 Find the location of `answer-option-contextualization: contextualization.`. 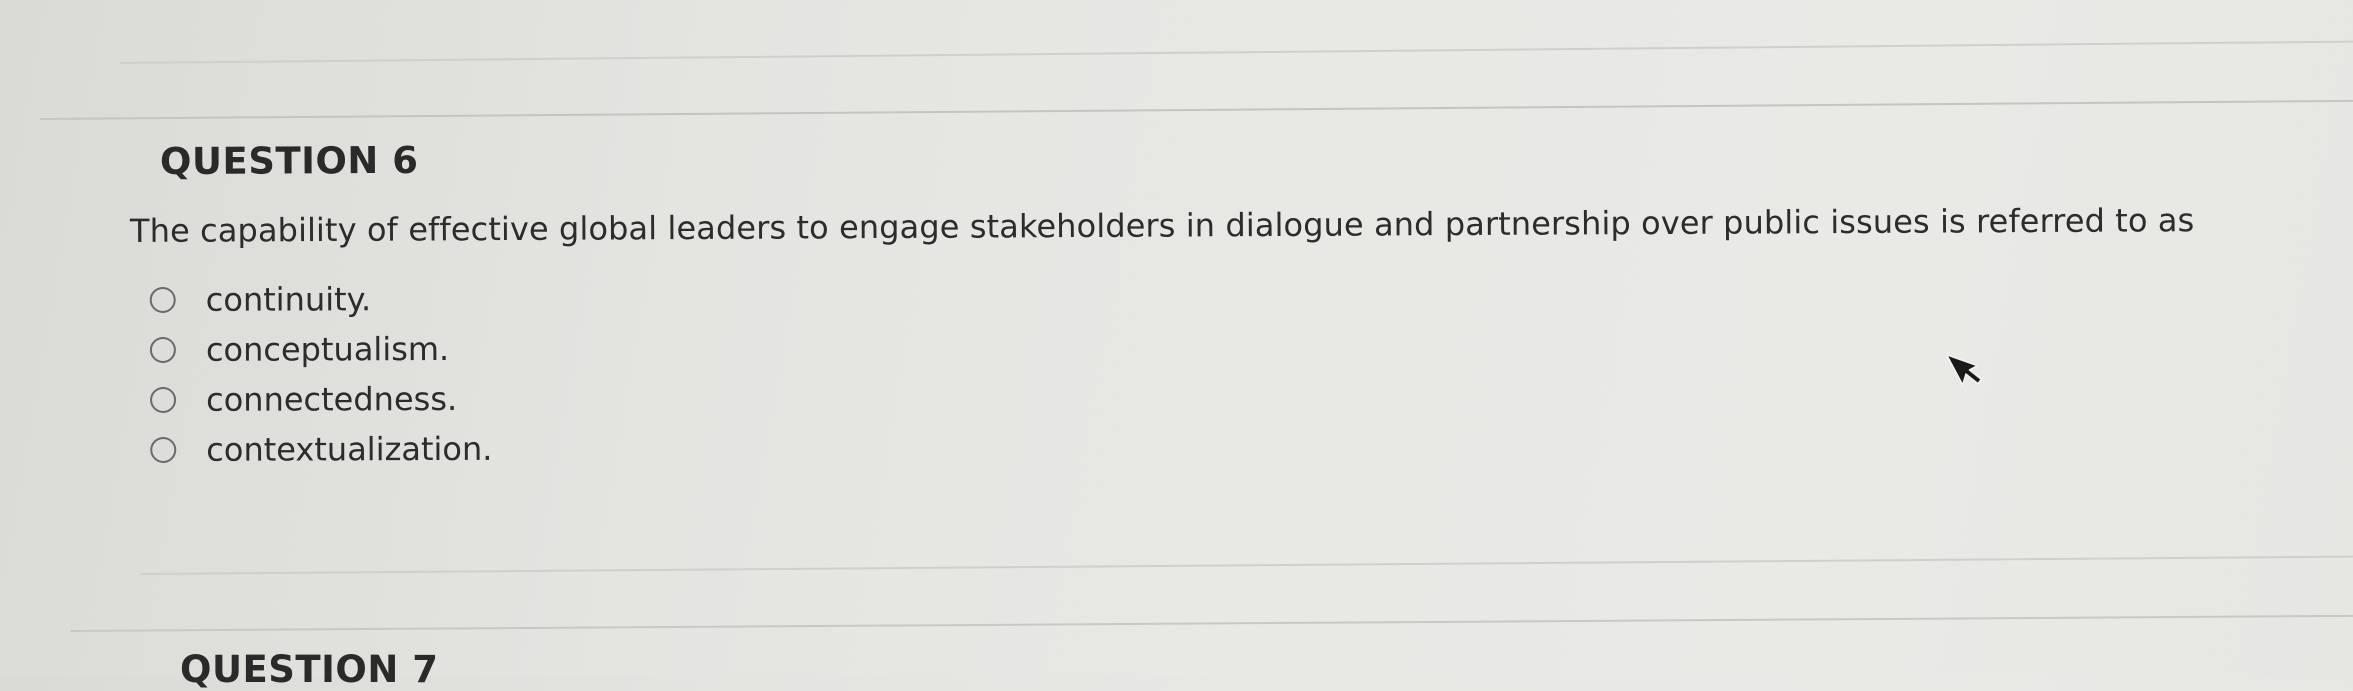

answer-option-contextualization: contextualization. is located at coordinates (321, 449).